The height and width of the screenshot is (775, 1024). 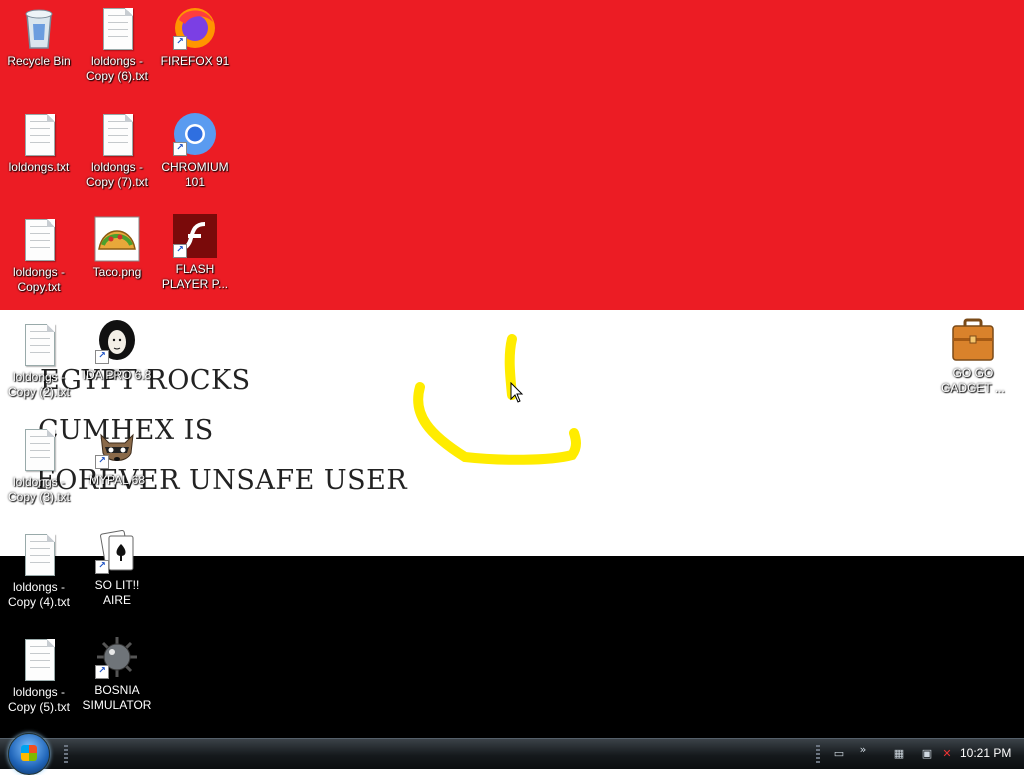 I want to click on desktop-icon-bosnia-simulator: ↗ BOSNIA SIMULATOR, so click(x=117, y=673).